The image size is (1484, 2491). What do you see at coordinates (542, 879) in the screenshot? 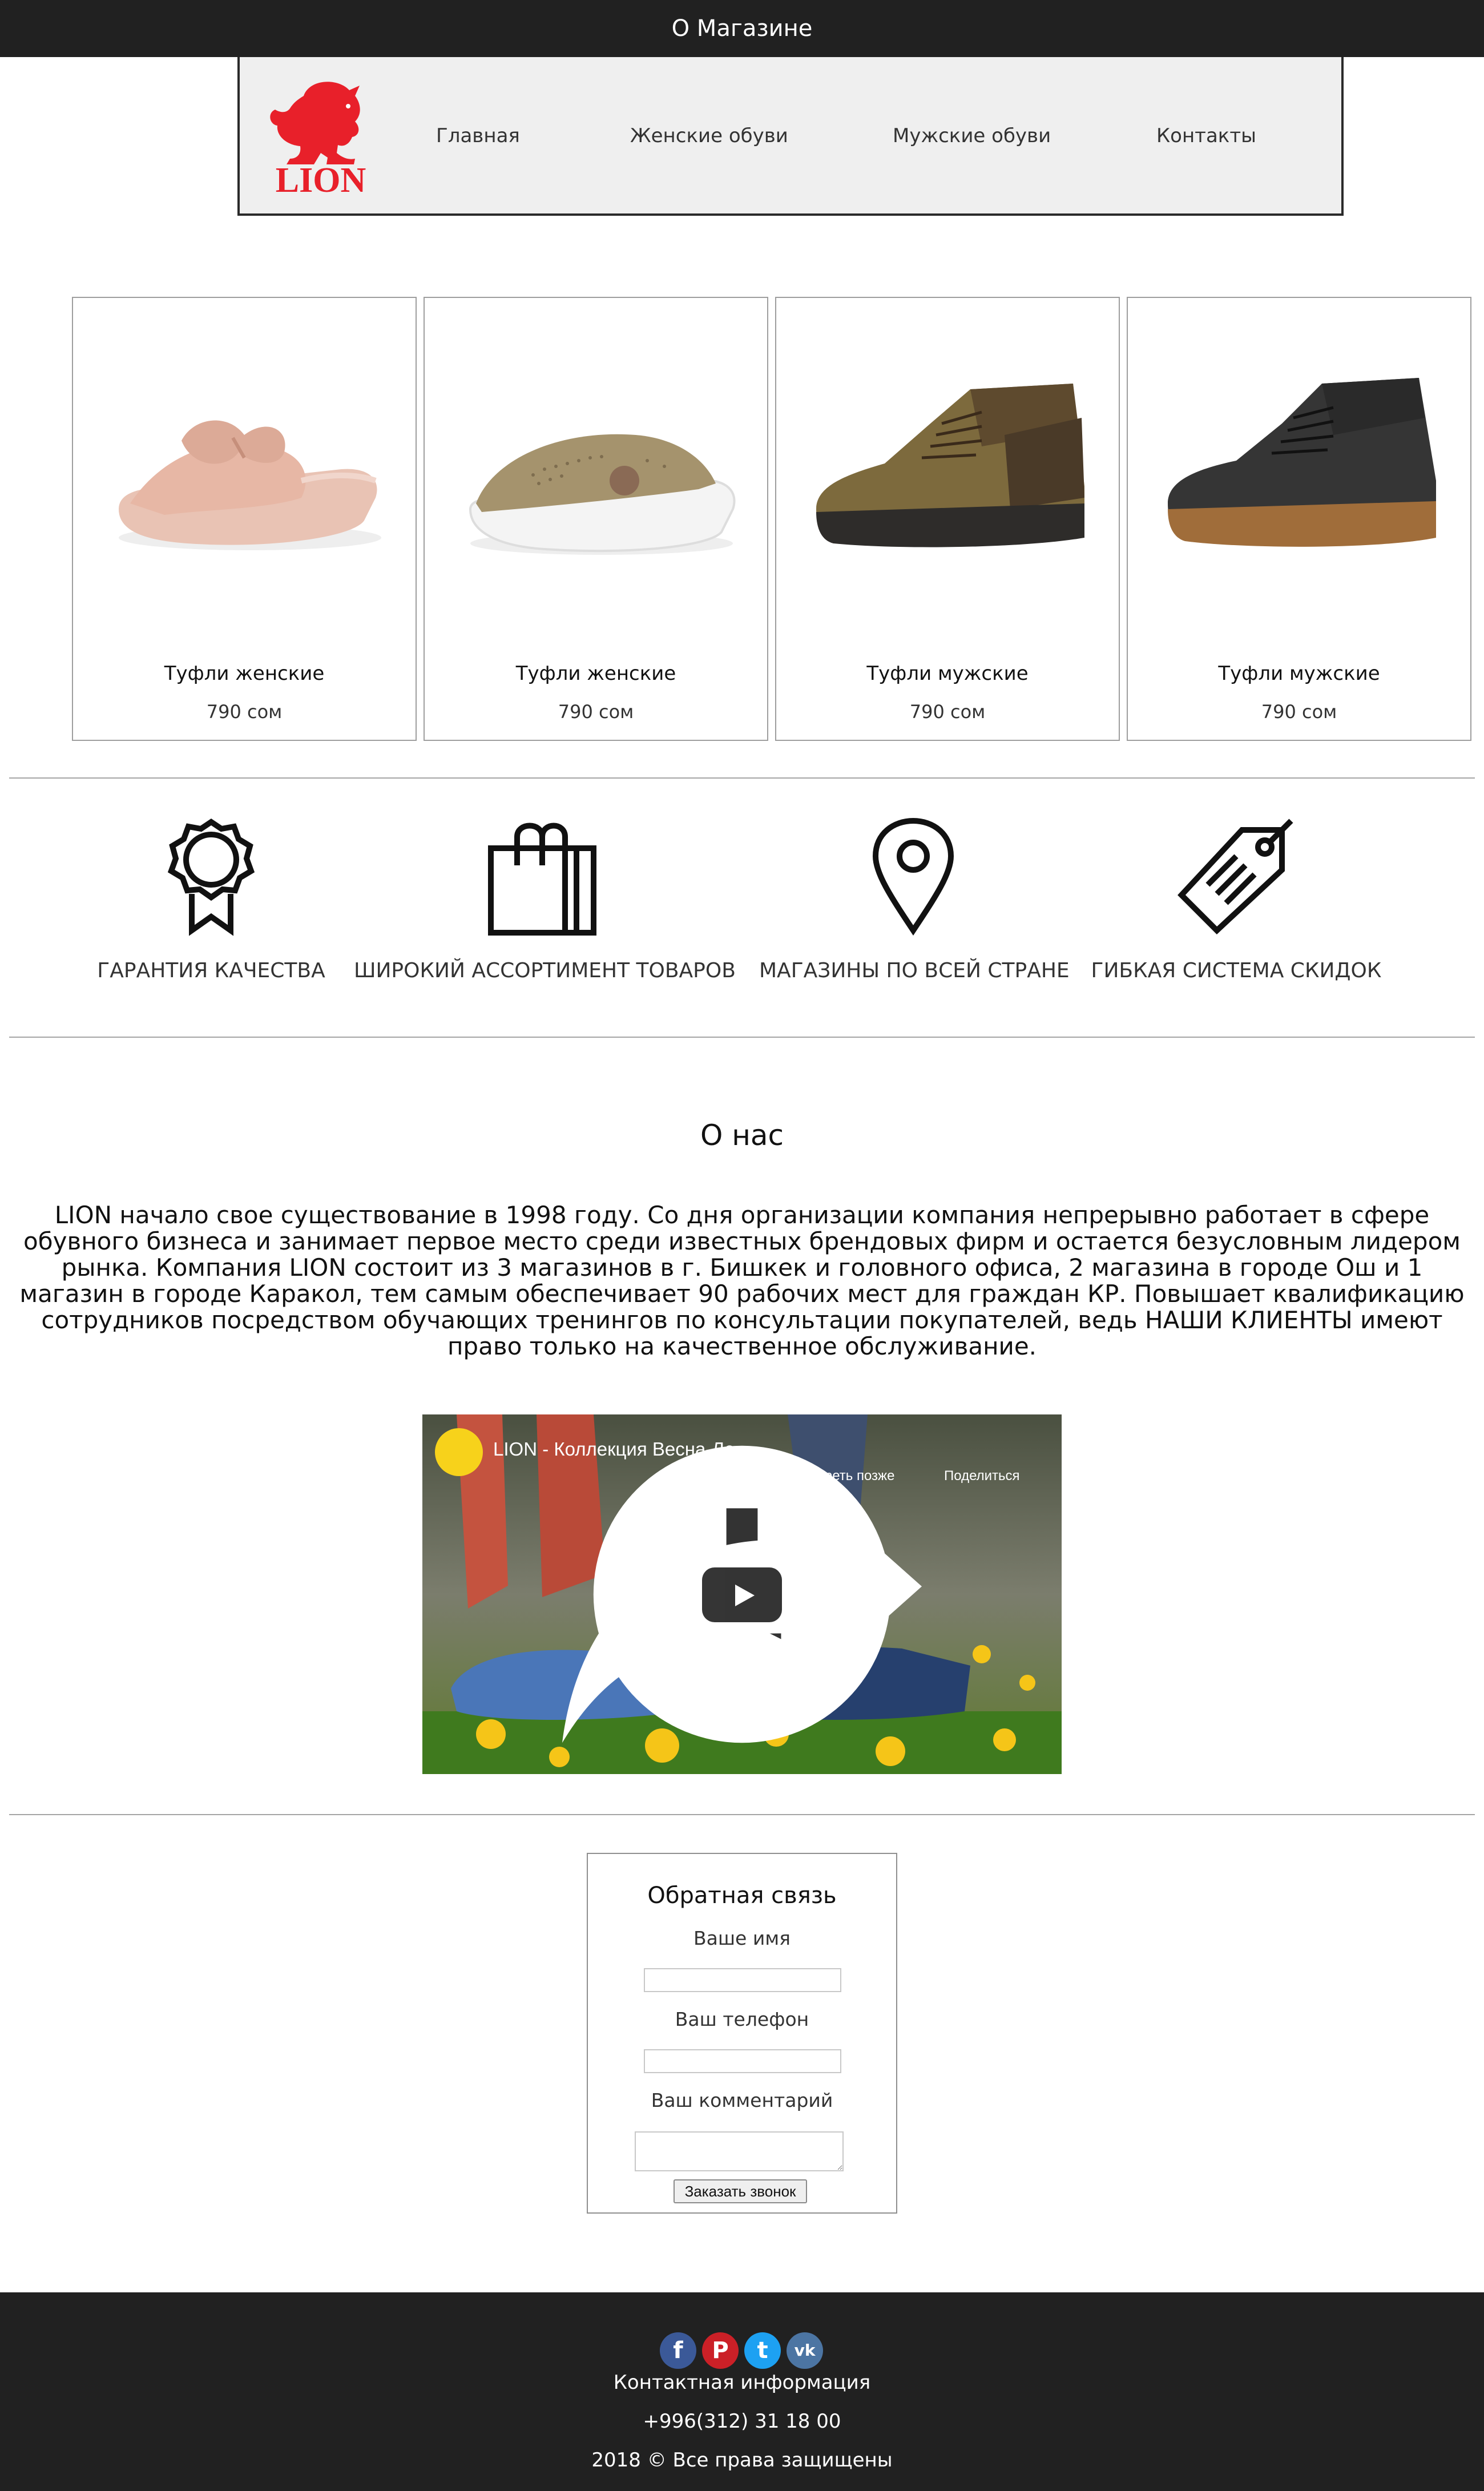
I see `shopping-bag-icon` at bounding box center [542, 879].